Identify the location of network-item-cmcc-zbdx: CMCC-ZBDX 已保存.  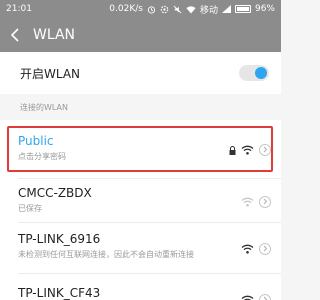
(140, 200).